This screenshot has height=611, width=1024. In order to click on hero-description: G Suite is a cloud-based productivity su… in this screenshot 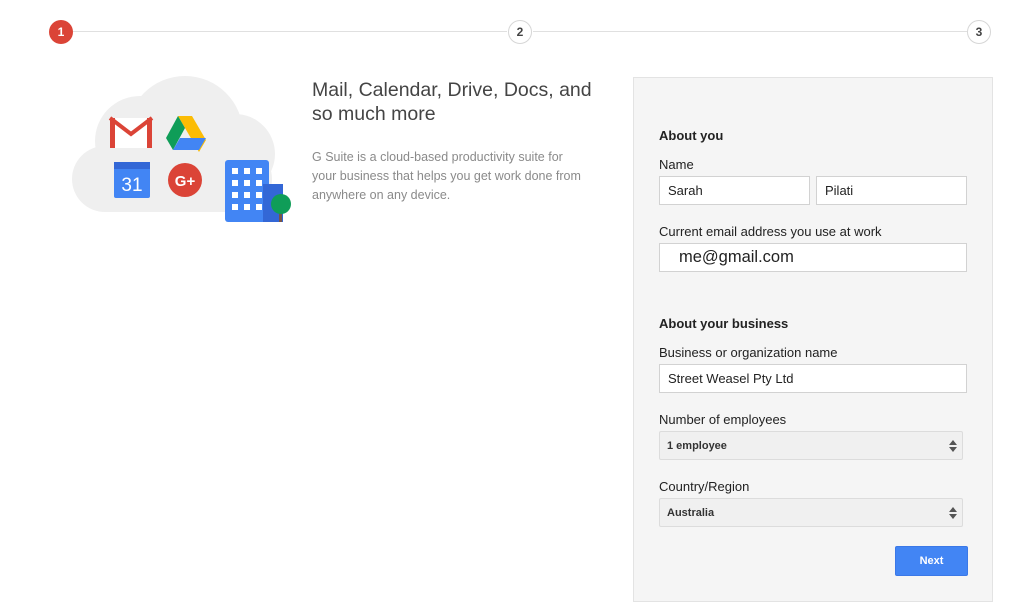, I will do `click(446, 176)`.